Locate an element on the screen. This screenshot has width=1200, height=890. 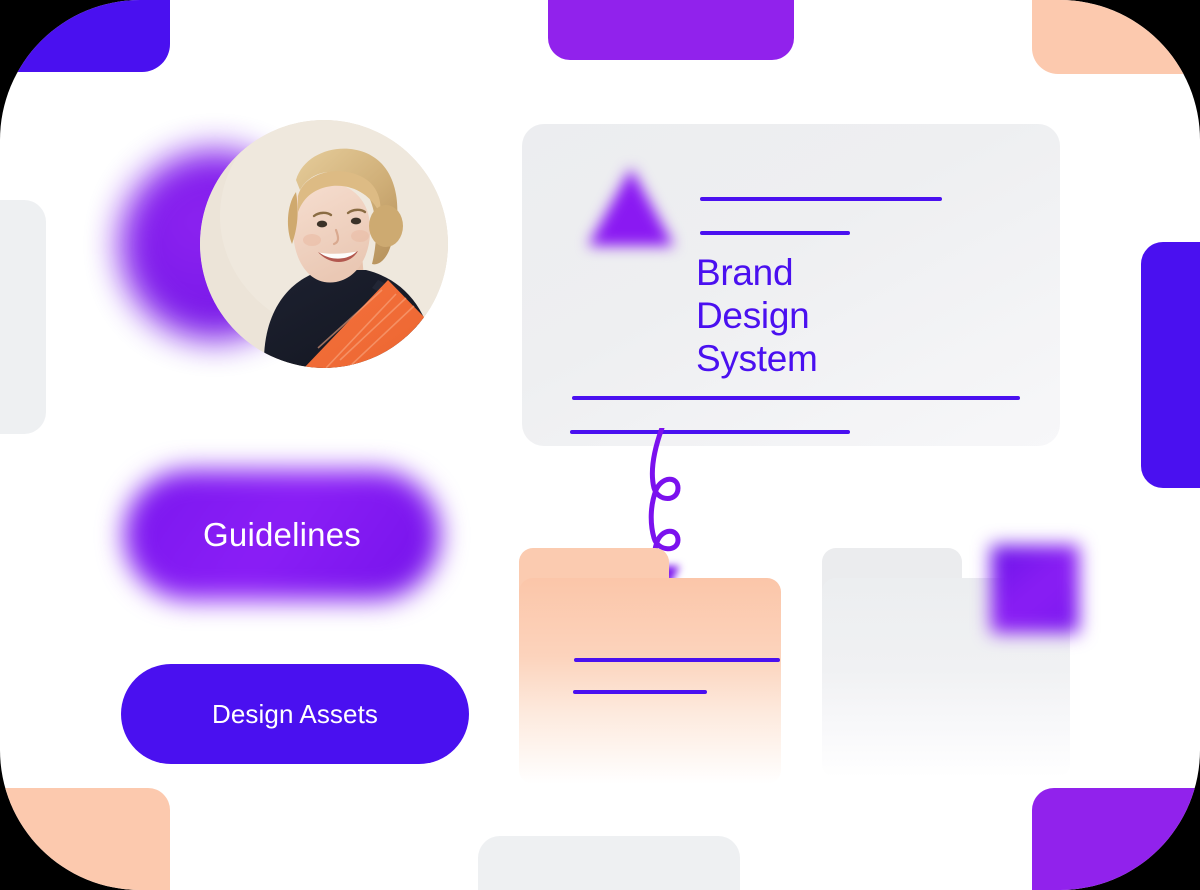
triangle-up-icon is located at coordinates (631, 212).